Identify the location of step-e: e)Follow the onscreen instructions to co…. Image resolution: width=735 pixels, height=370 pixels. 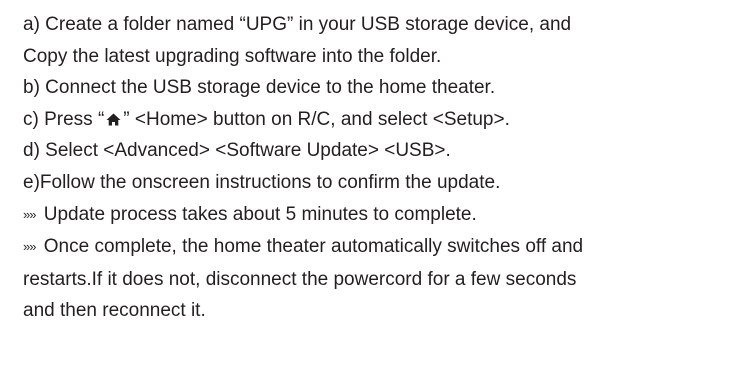
(262, 182).